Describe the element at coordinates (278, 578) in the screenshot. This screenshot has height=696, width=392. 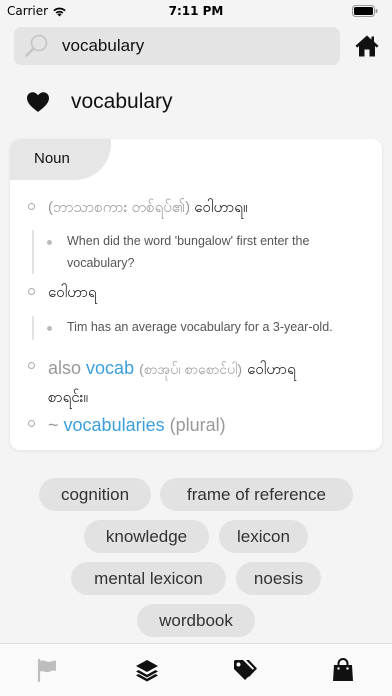
I see `tag-noesis: noesis` at that location.